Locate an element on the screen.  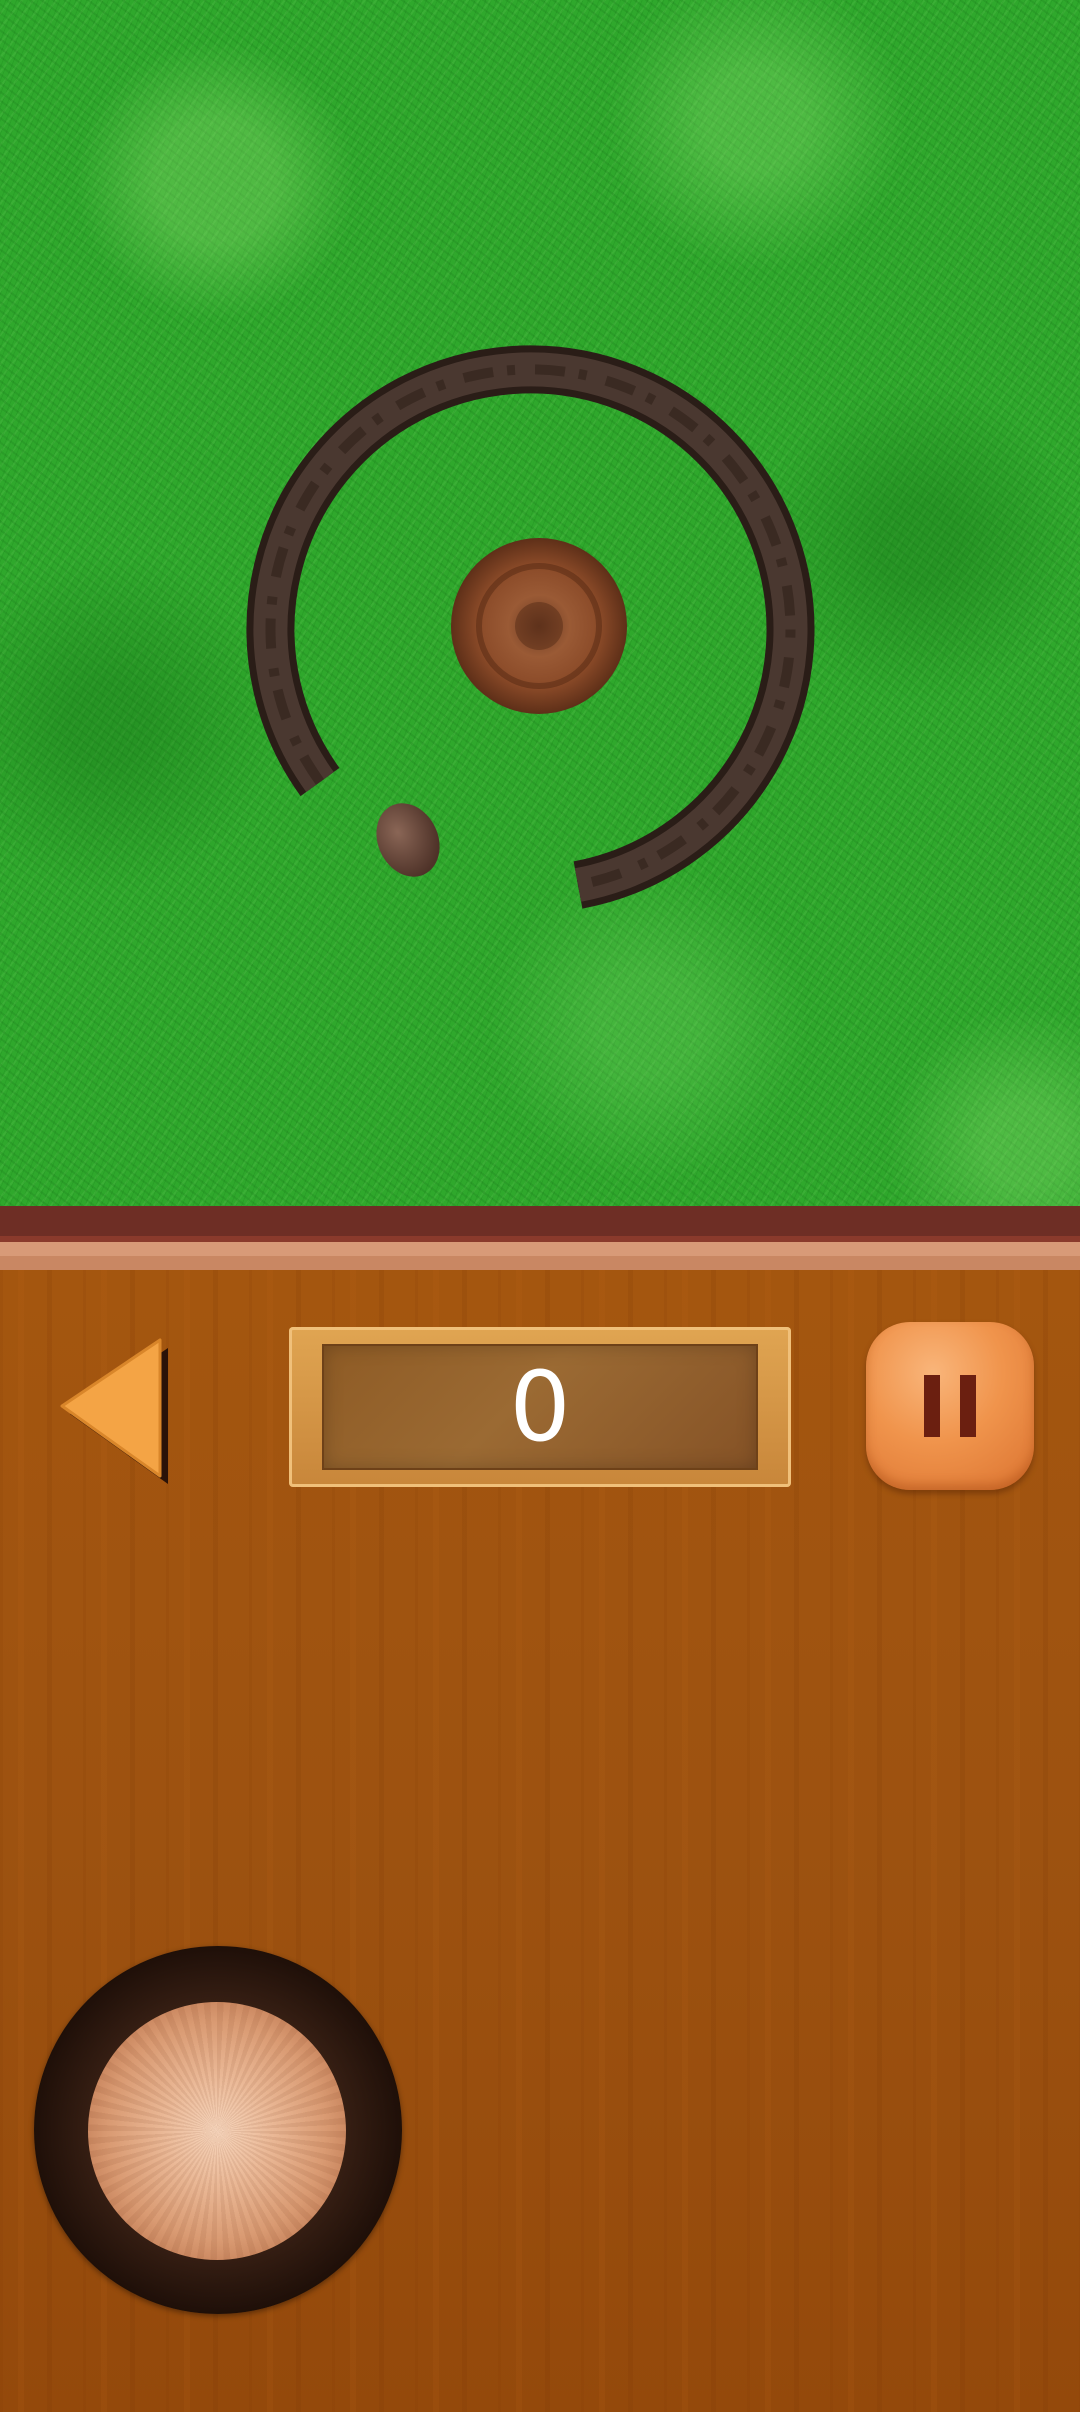
rock-obstacle is located at coordinates (408, 840).